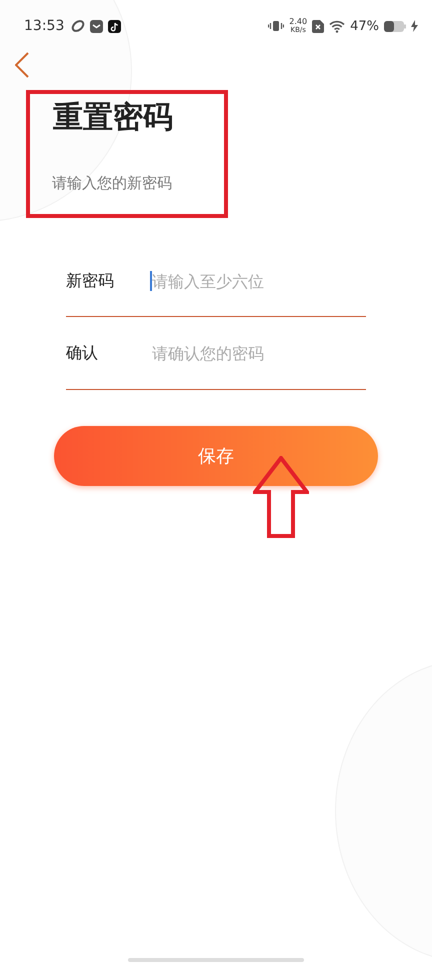  Describe the element at coordinates (258, 353) in the screenshot. I see `password-field: 请确认您的密码` at that location.